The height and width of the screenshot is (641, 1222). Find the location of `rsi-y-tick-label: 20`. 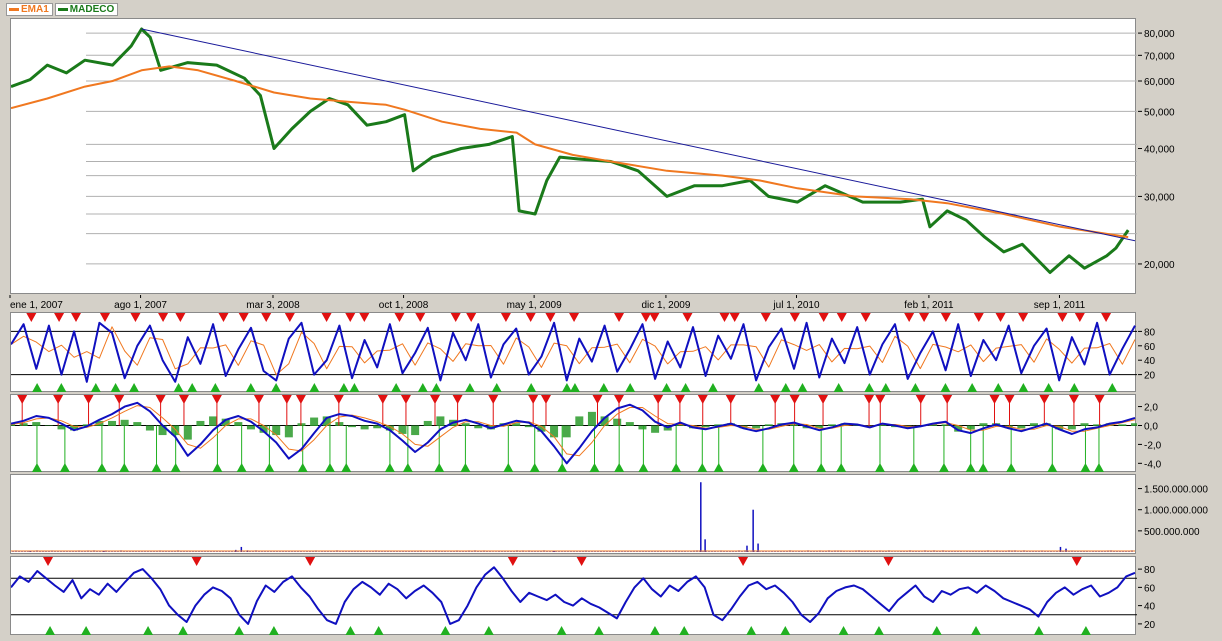

rsi-y-tick-label: 20 is located at coordinates (1150, 625).